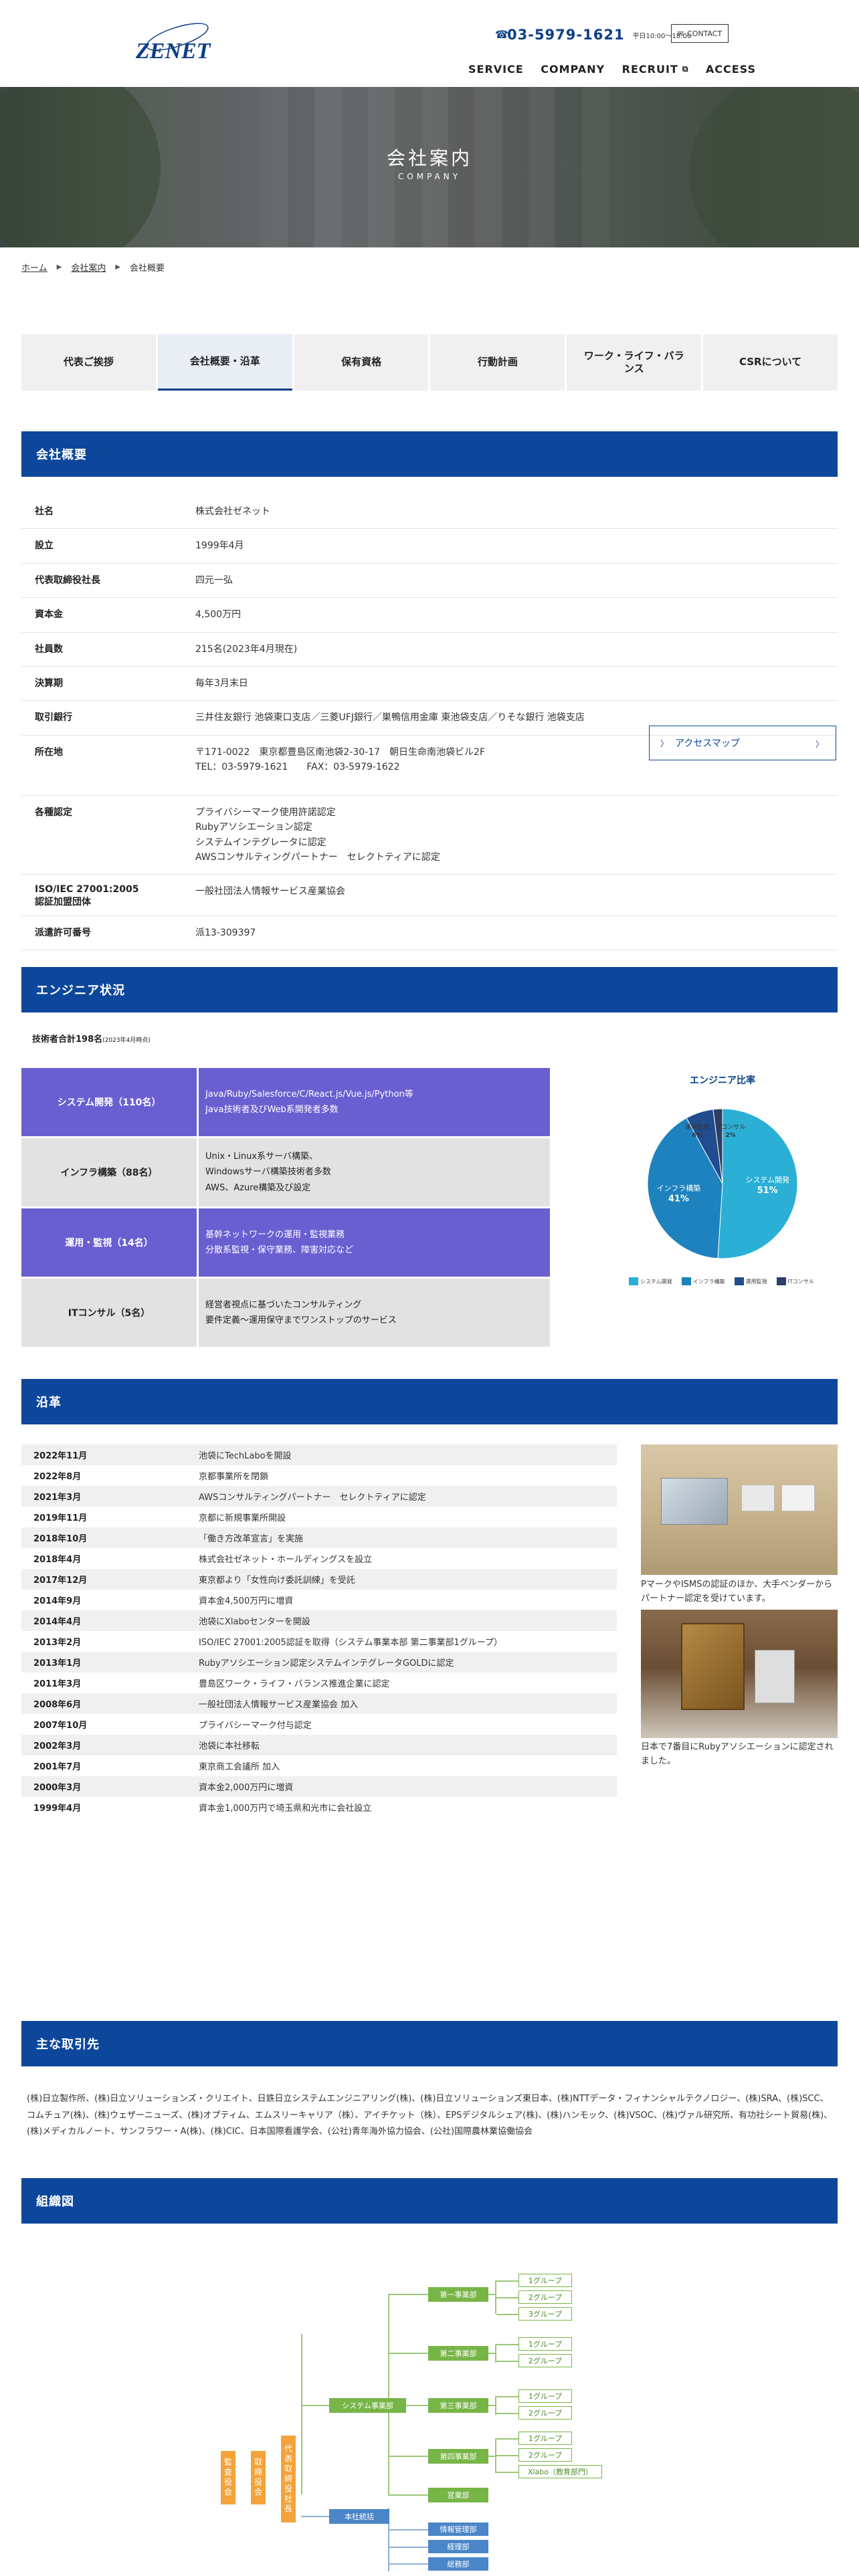  Describe the element at coordinates (678, 1199) in the screenshot. I see `pie-label-value: 41%` at that location.